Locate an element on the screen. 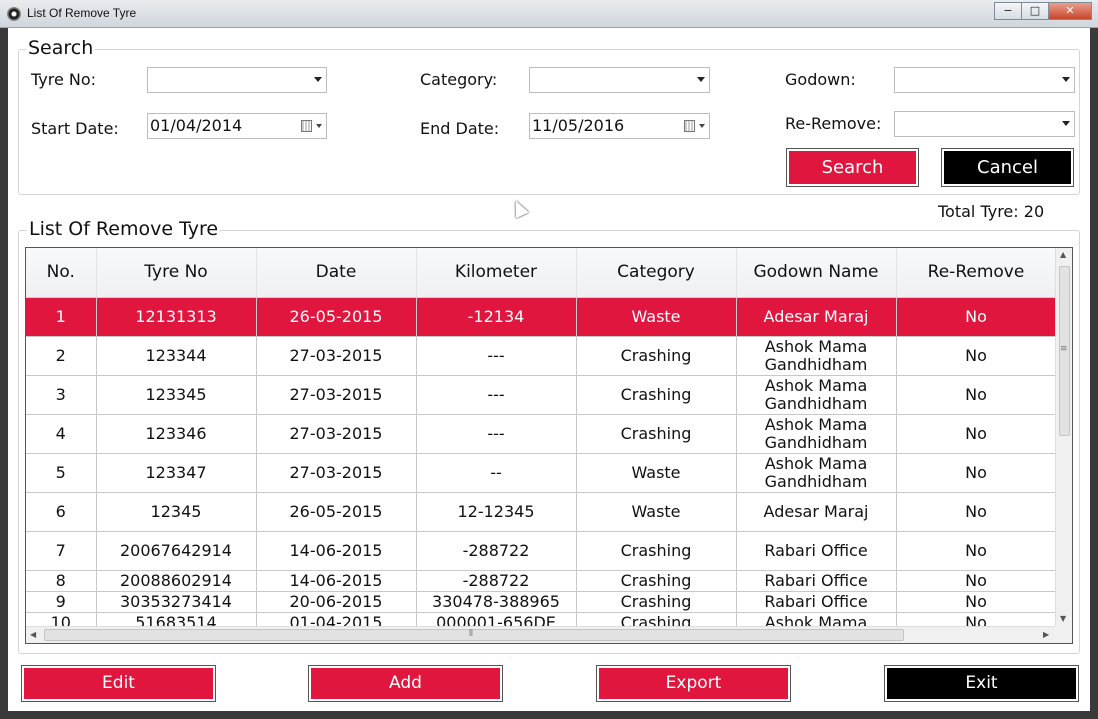 The height and width of the screenshot is (719, 1098). column-header-date: Date is located at coordinates (336, 273).